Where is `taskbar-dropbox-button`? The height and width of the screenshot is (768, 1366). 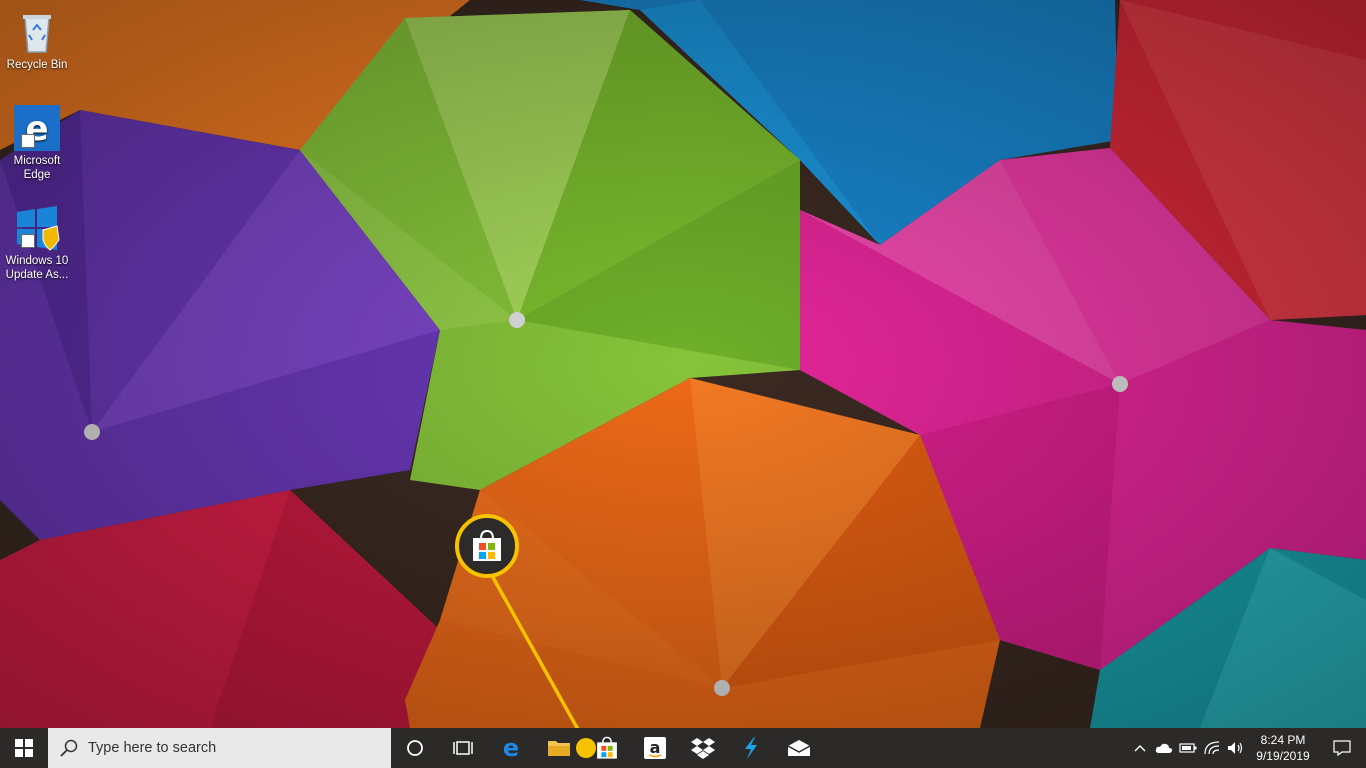
taskbar-dropbox-button is located at coordinates (703, 748).